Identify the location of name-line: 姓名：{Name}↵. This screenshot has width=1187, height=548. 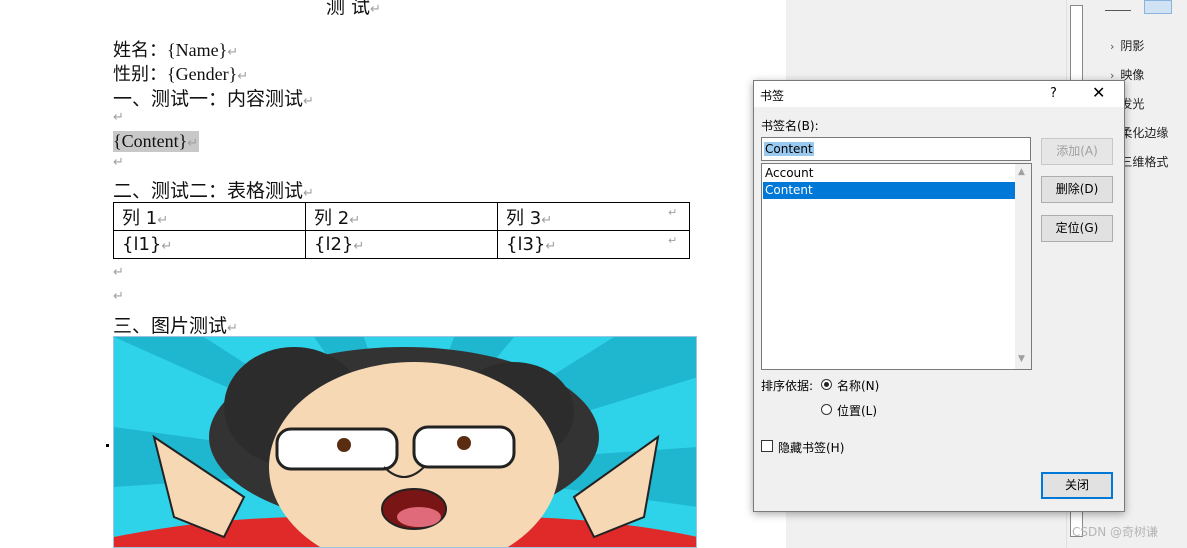
(175, 49).